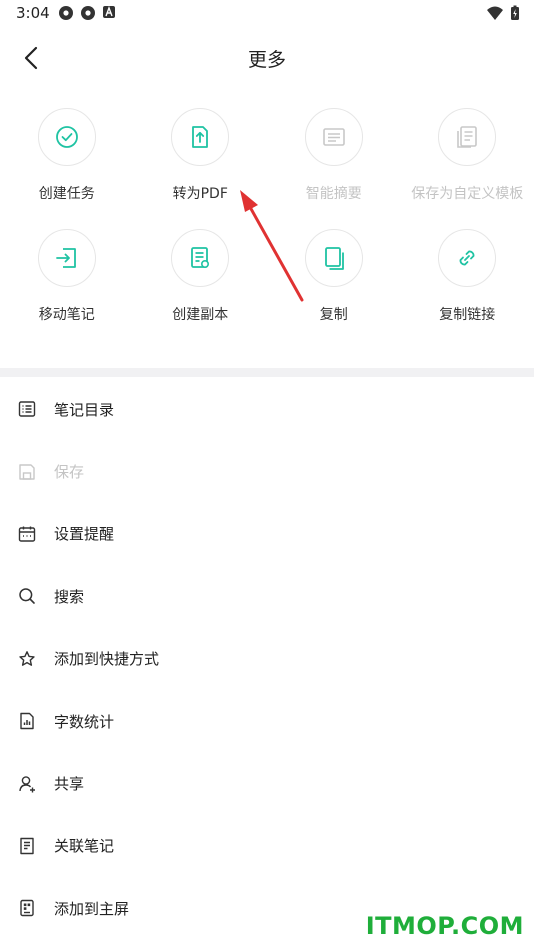 The height and width of the screenshot is (950, 534). Describe the element at coordinates (69, 596) in the screenshot. I see `menu-item-label: 搜索` at that location.